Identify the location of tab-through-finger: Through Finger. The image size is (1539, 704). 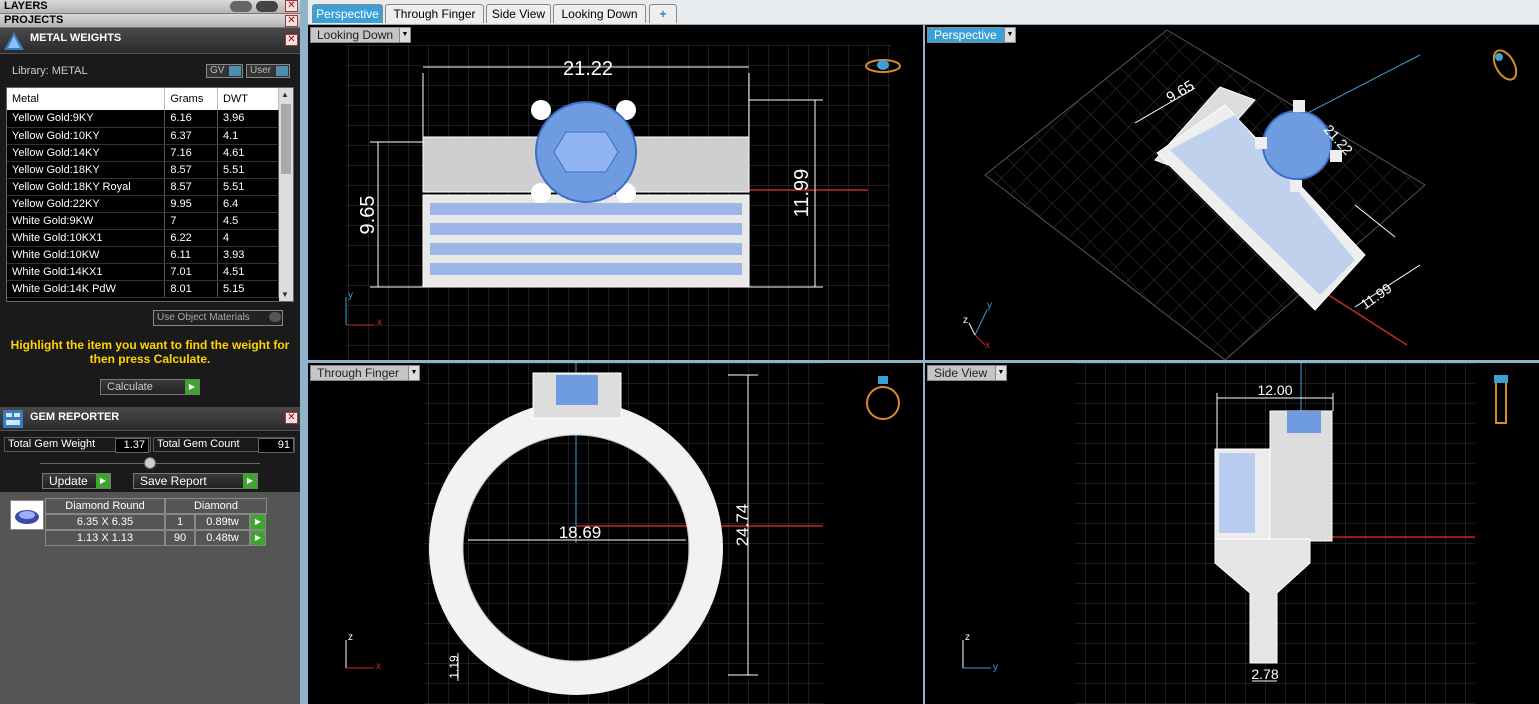
(434, 13).